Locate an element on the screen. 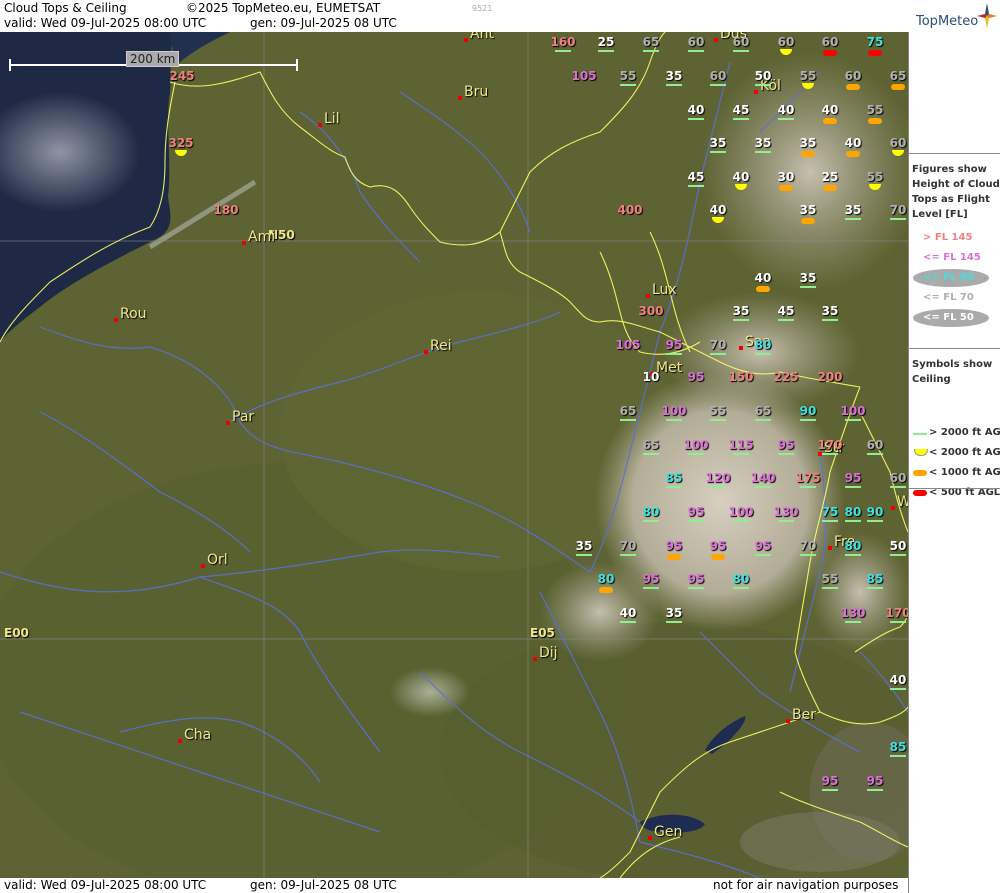  scale-label: 200 km is located at coordinates (153, 59).